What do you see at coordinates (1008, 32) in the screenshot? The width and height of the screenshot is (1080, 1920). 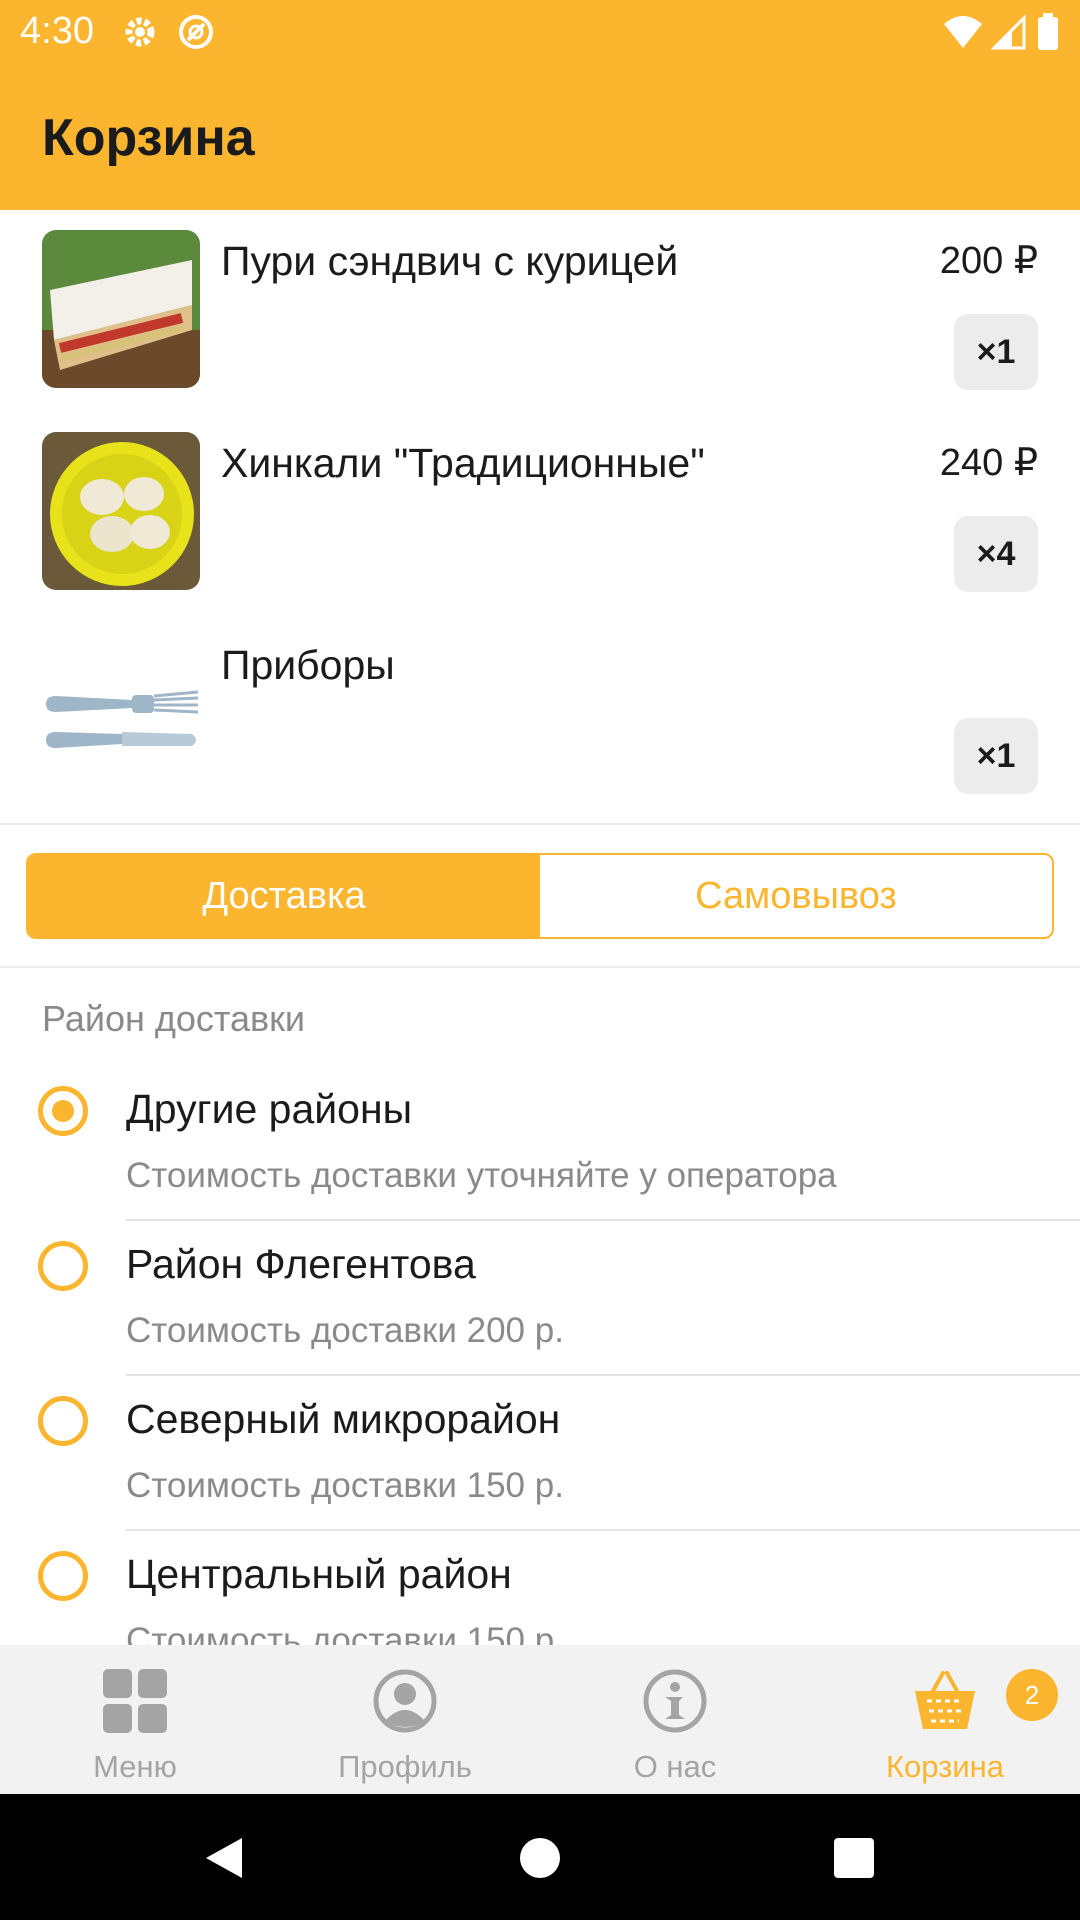 I see `signal-icon` at bounding box center [1008, 32].